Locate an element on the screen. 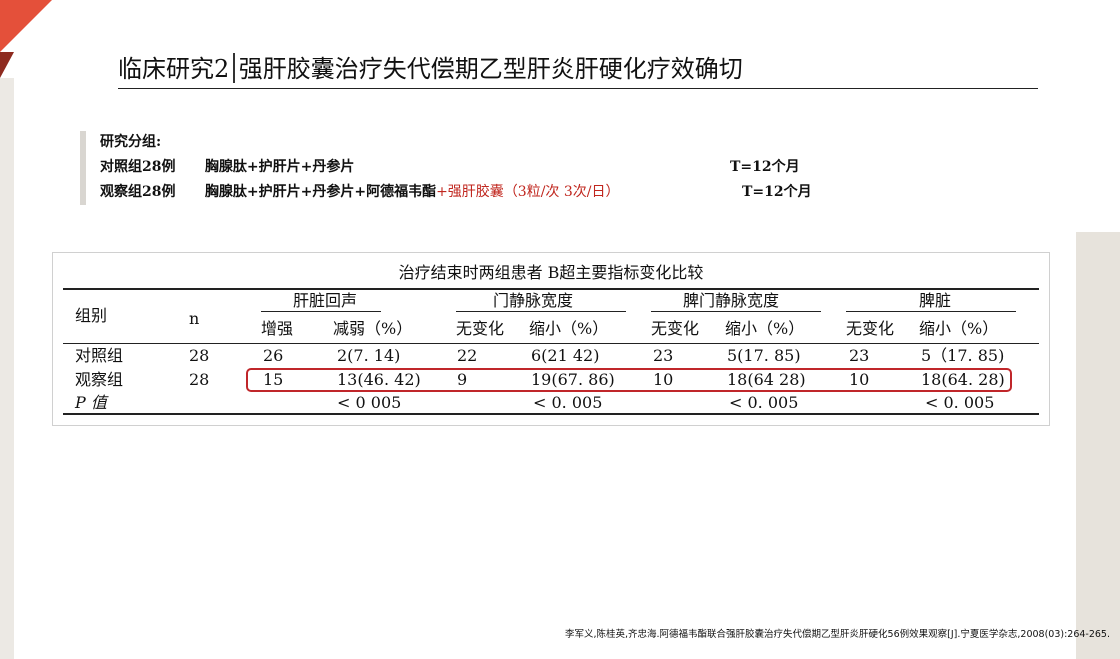 This screenshot has width=1120, height=659. page-title: 临床研究2 强肝胶囊治疗失代偿期乙型肝炎肝硬化疗效确切 is located at coordinates (578, 70).